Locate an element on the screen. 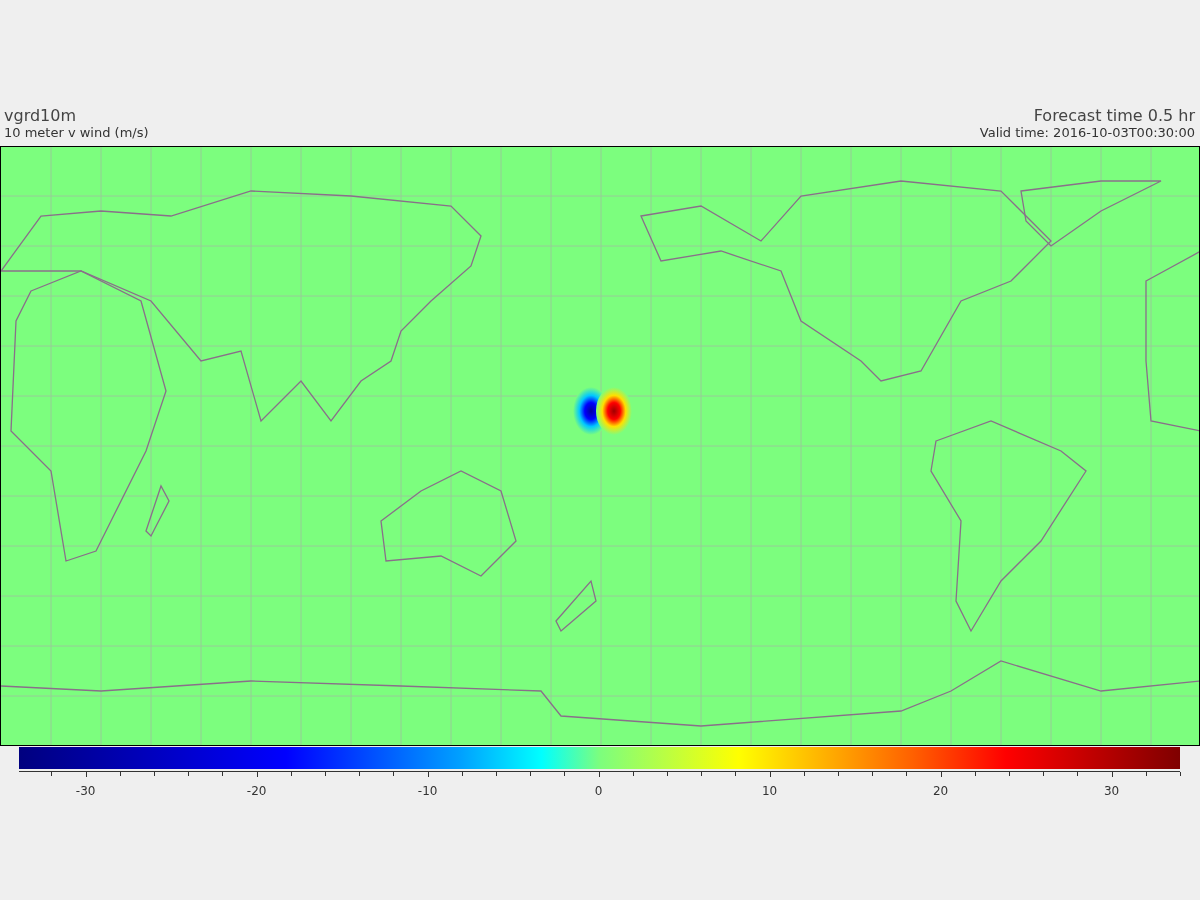 This screenshot has width=1200, height=900. tick-label: -20 is located at coordinates (256, 791).